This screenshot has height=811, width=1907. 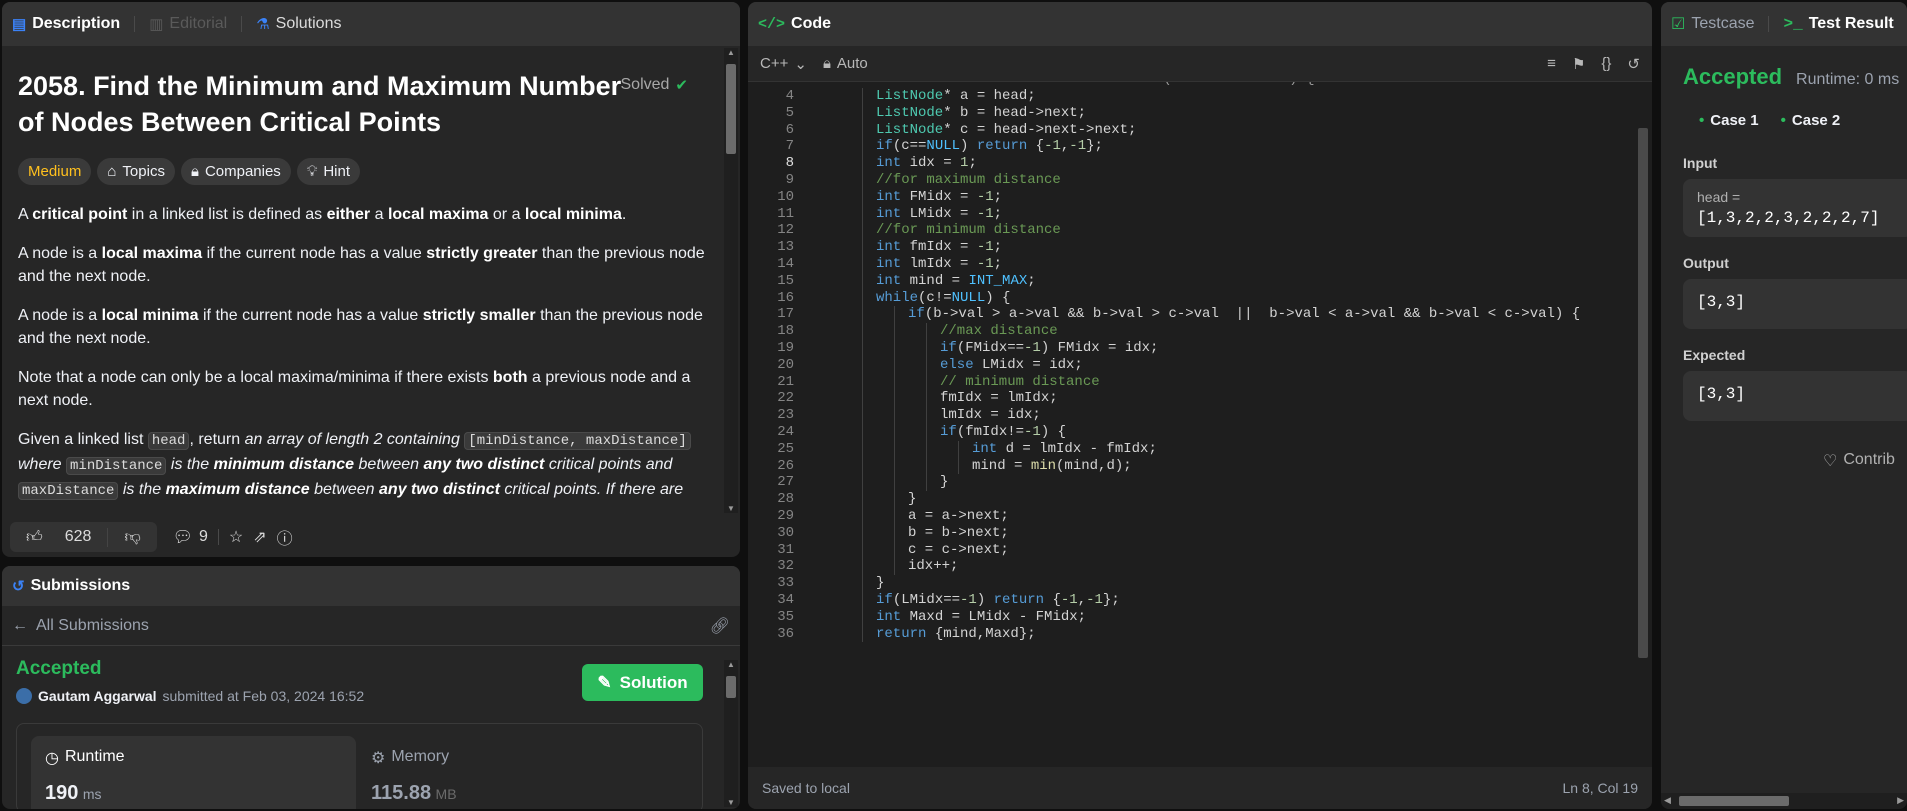 I want to click on help-icon: ⓘ, so click(x=285, y=537).